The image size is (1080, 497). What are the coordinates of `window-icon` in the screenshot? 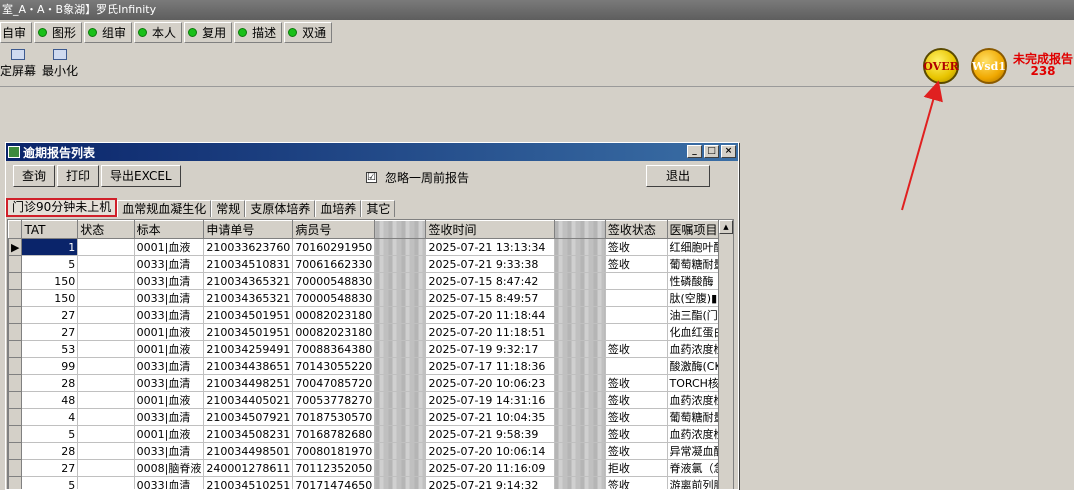 It's located at (60, 54).